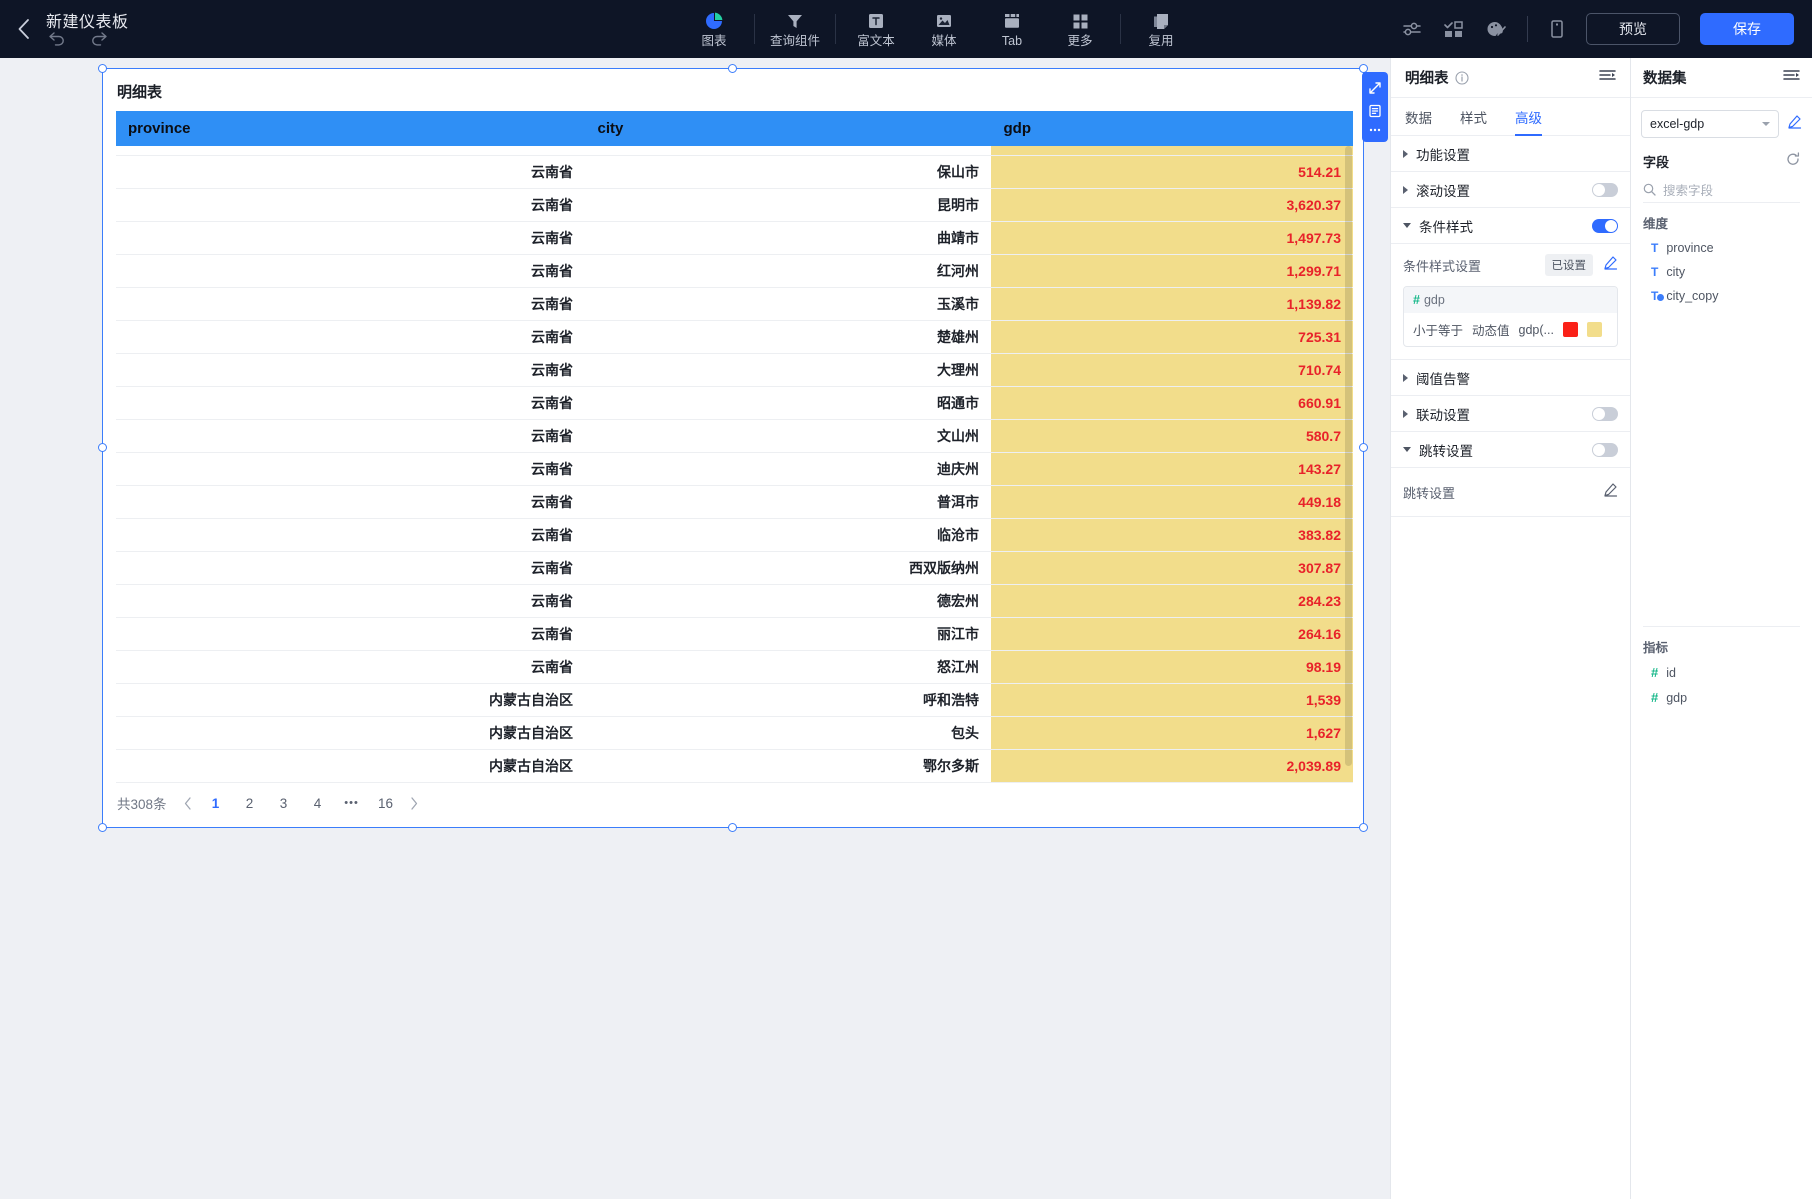 Image resolution: width=1812 pixels, height=1199 pixels. What do you see at coordinates (1363, 447) in the screenshot?
I see `resize-handle-middle-right` at bounding box center [1363, 447].